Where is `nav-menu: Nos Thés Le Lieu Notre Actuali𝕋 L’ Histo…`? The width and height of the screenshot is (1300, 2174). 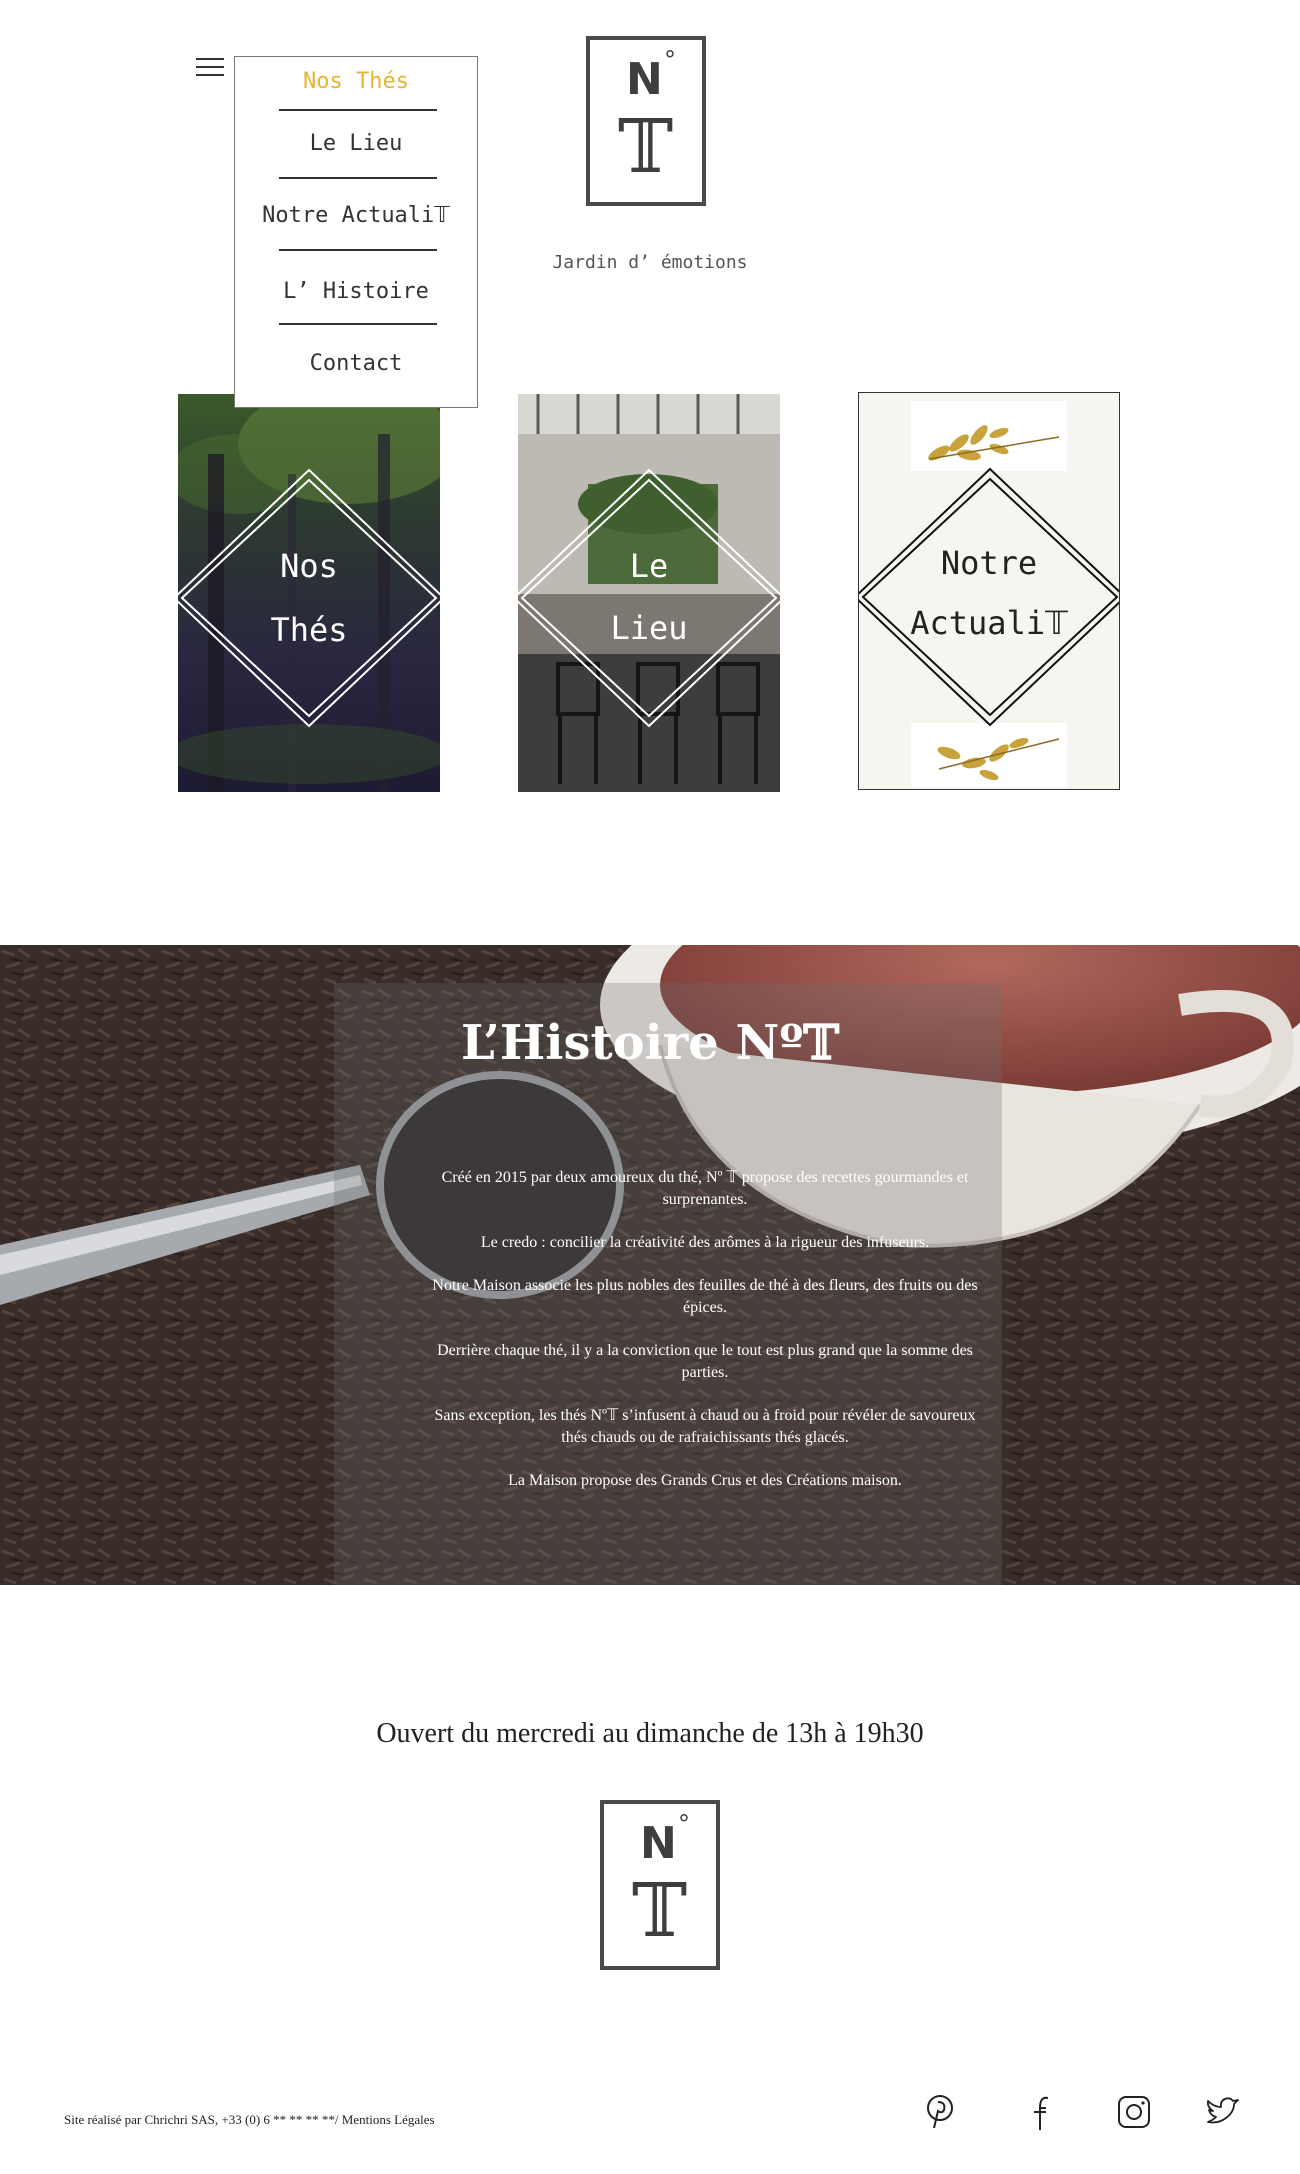 nav-menu: Nos Thés Le Lieu Notre Actuali𝕋 L’ Histo… is located at coordinates (356, 232).